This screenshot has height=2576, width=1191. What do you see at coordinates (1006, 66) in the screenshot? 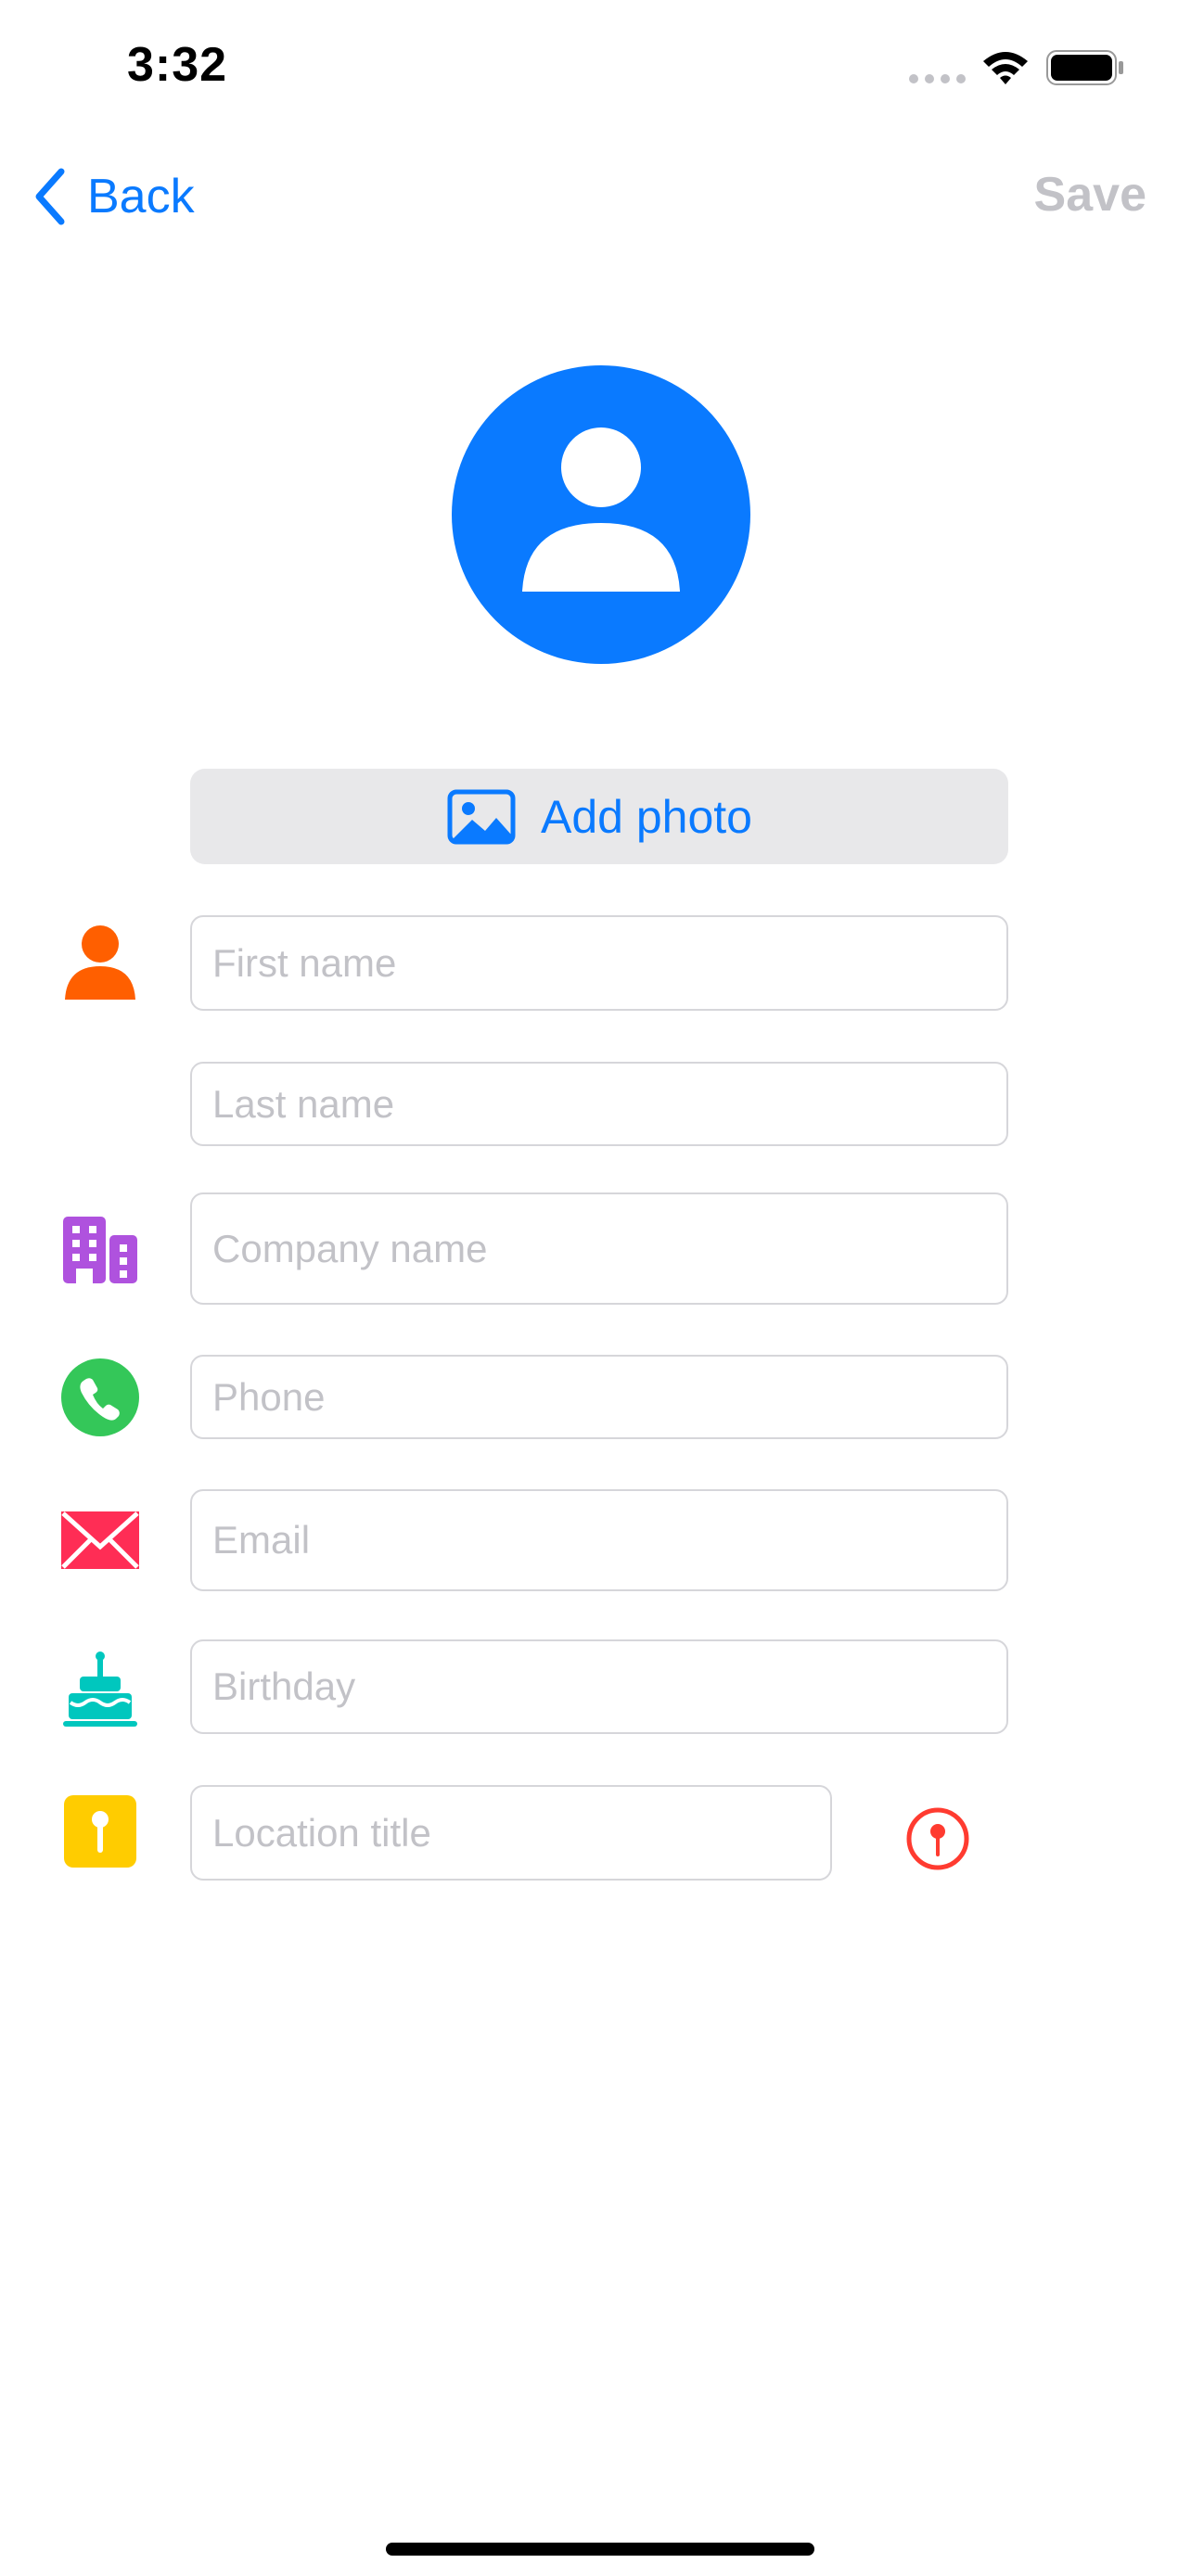
I see `wifi-icon` at bounding box center [1006, 66].